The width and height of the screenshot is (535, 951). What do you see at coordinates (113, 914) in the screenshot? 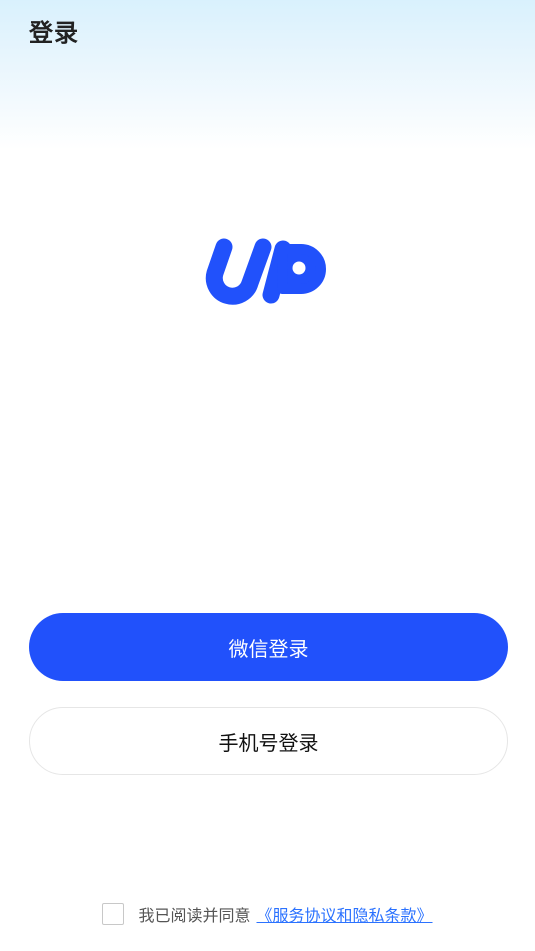
I see `agreement-checkbox` at bounding box center [113, 914].